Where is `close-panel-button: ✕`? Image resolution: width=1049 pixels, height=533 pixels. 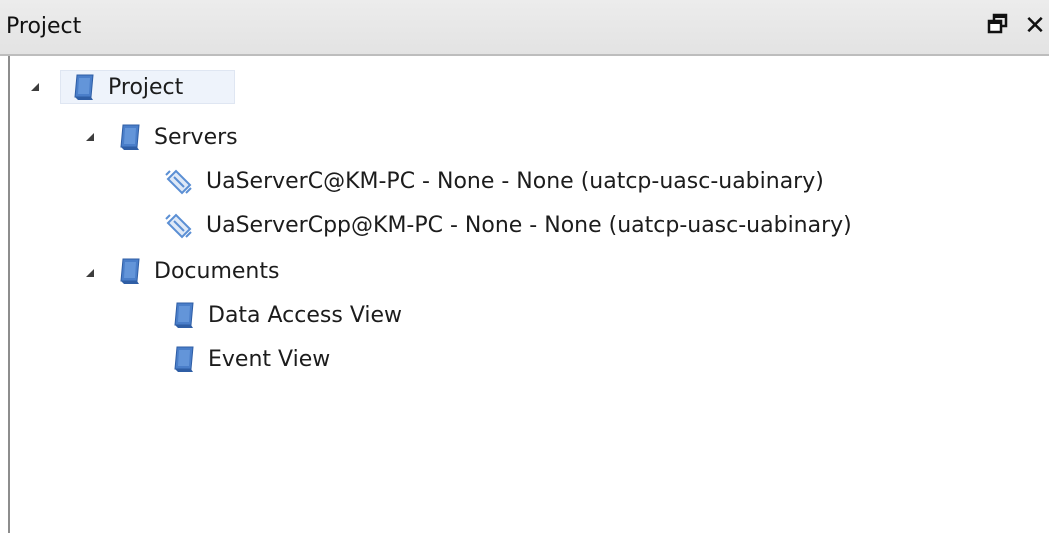
close-panel-button: ✕ is located at coordinates (1035, 26).